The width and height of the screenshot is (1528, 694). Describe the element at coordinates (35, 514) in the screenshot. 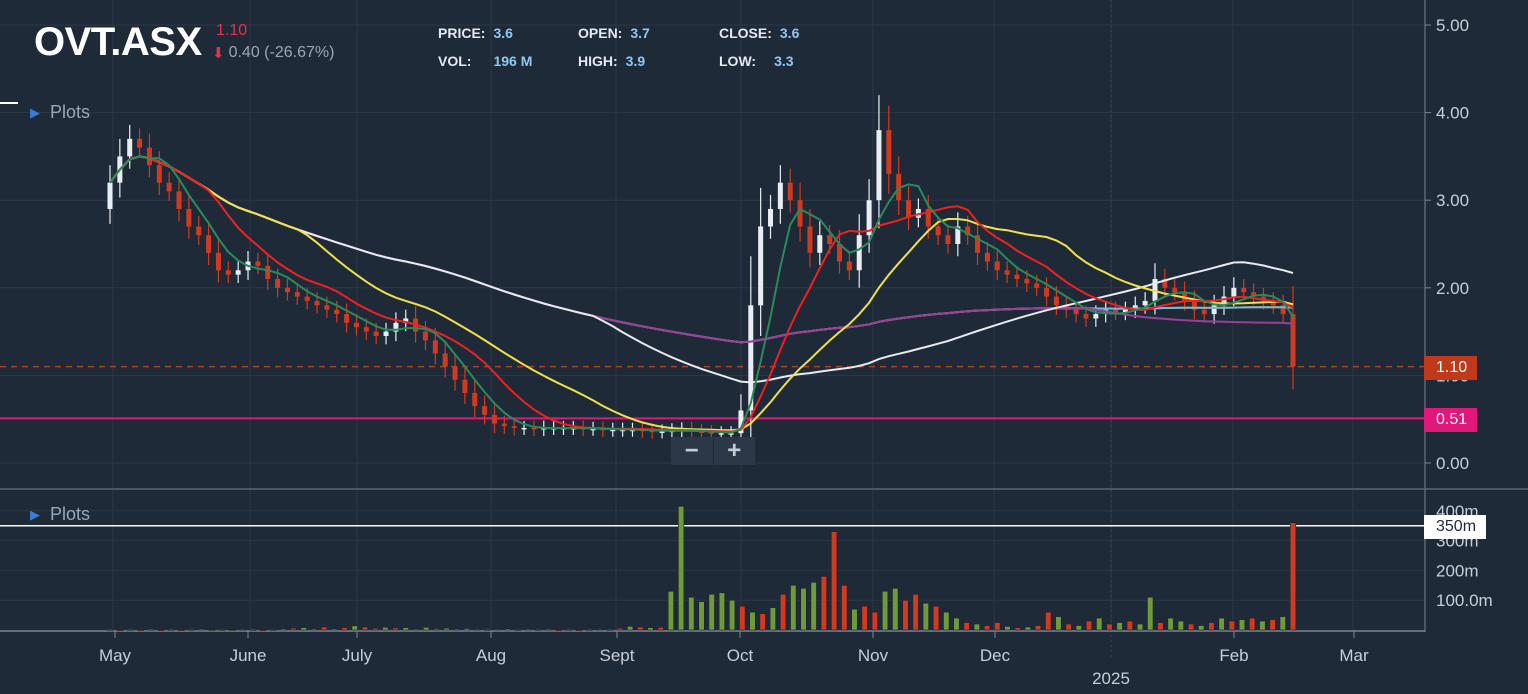

I see `expand-triangle-icon: ▶` at that location.